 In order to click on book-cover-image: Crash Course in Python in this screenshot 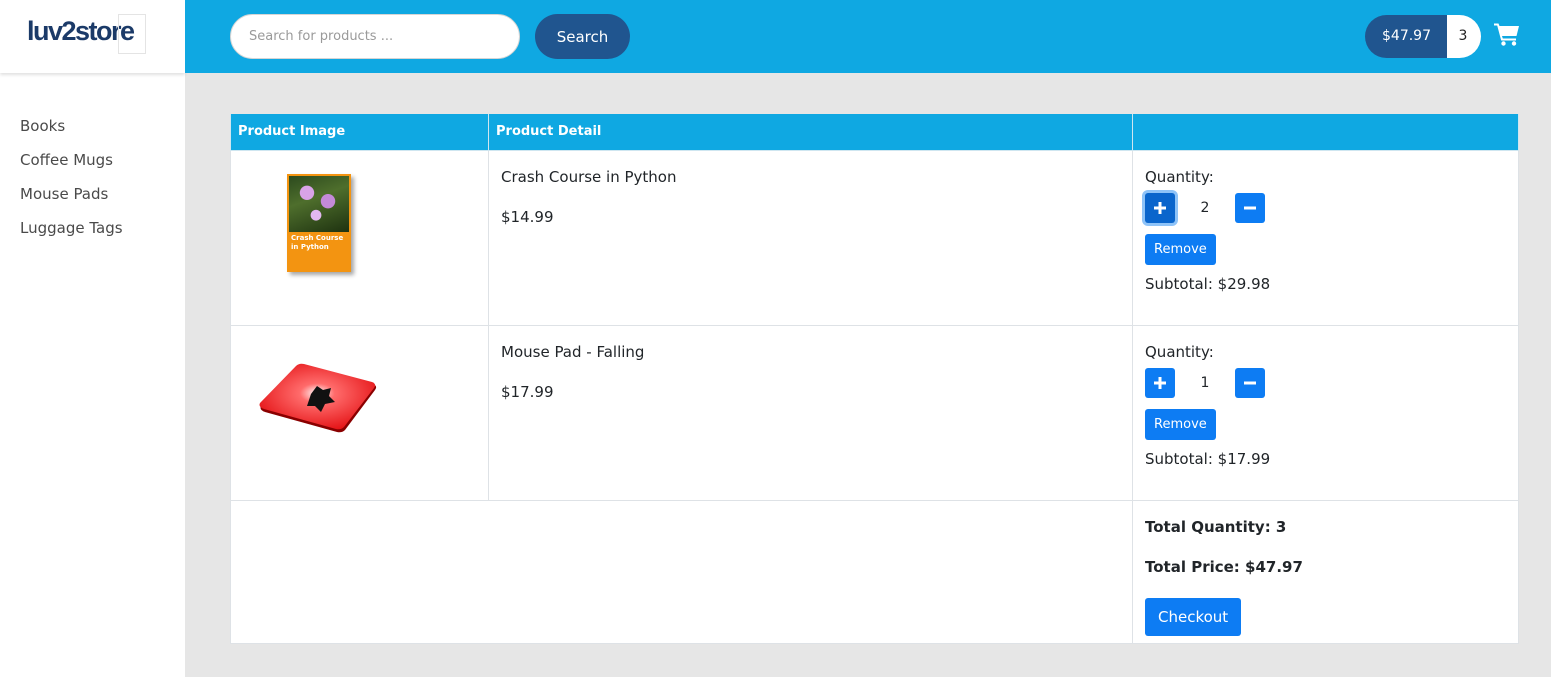, I will do `click(319, 222)`.